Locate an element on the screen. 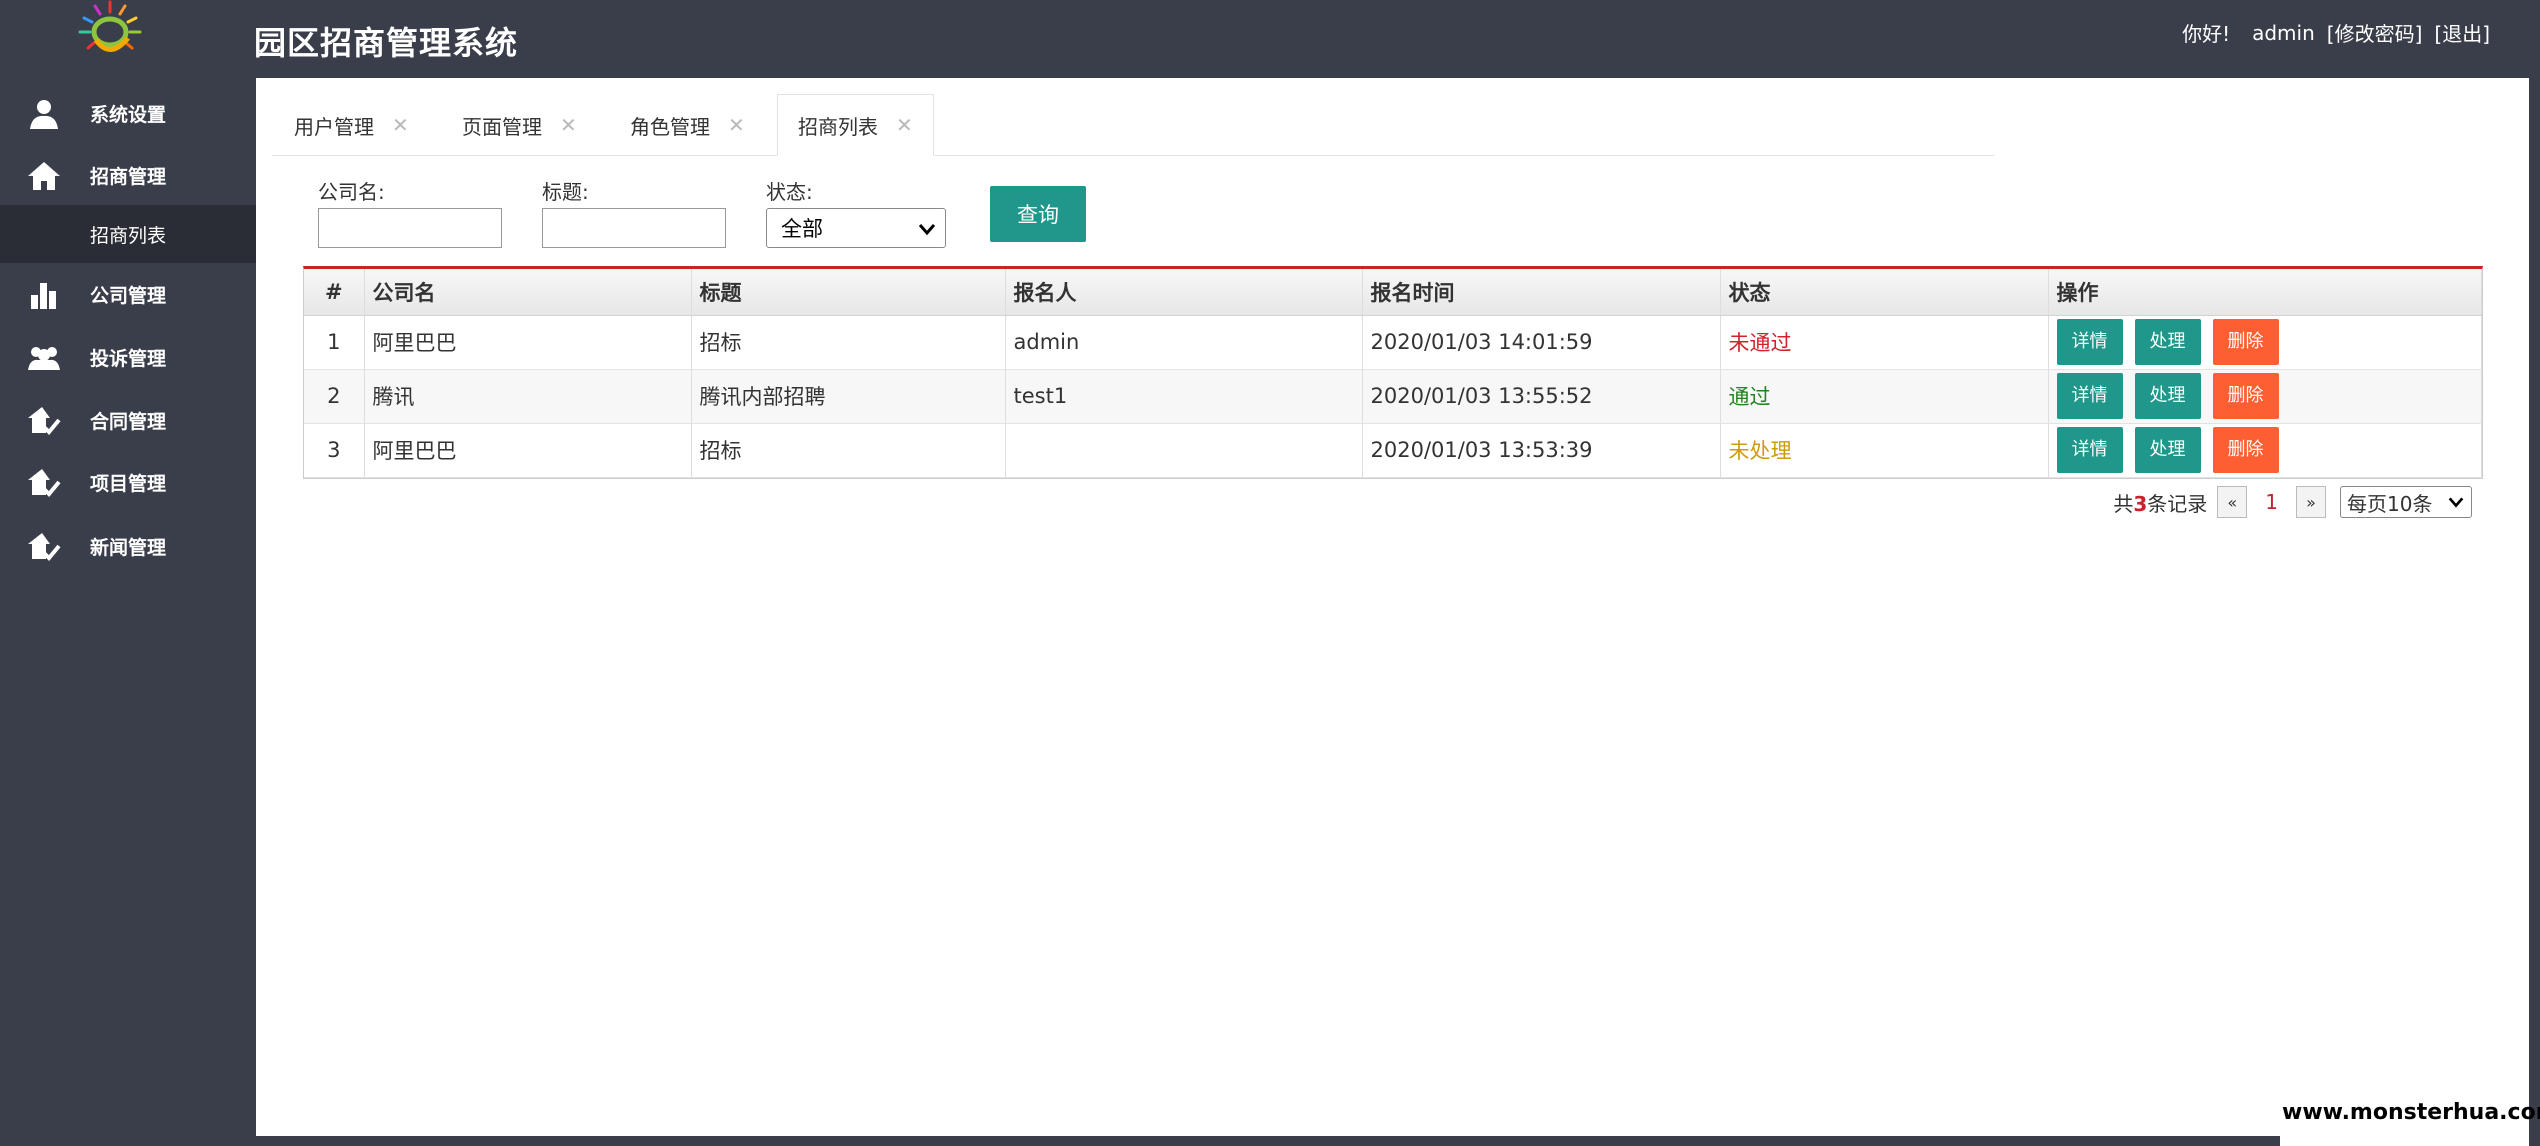  sidebar-item-label: 招商管理 is located at coordinates (128, 176).